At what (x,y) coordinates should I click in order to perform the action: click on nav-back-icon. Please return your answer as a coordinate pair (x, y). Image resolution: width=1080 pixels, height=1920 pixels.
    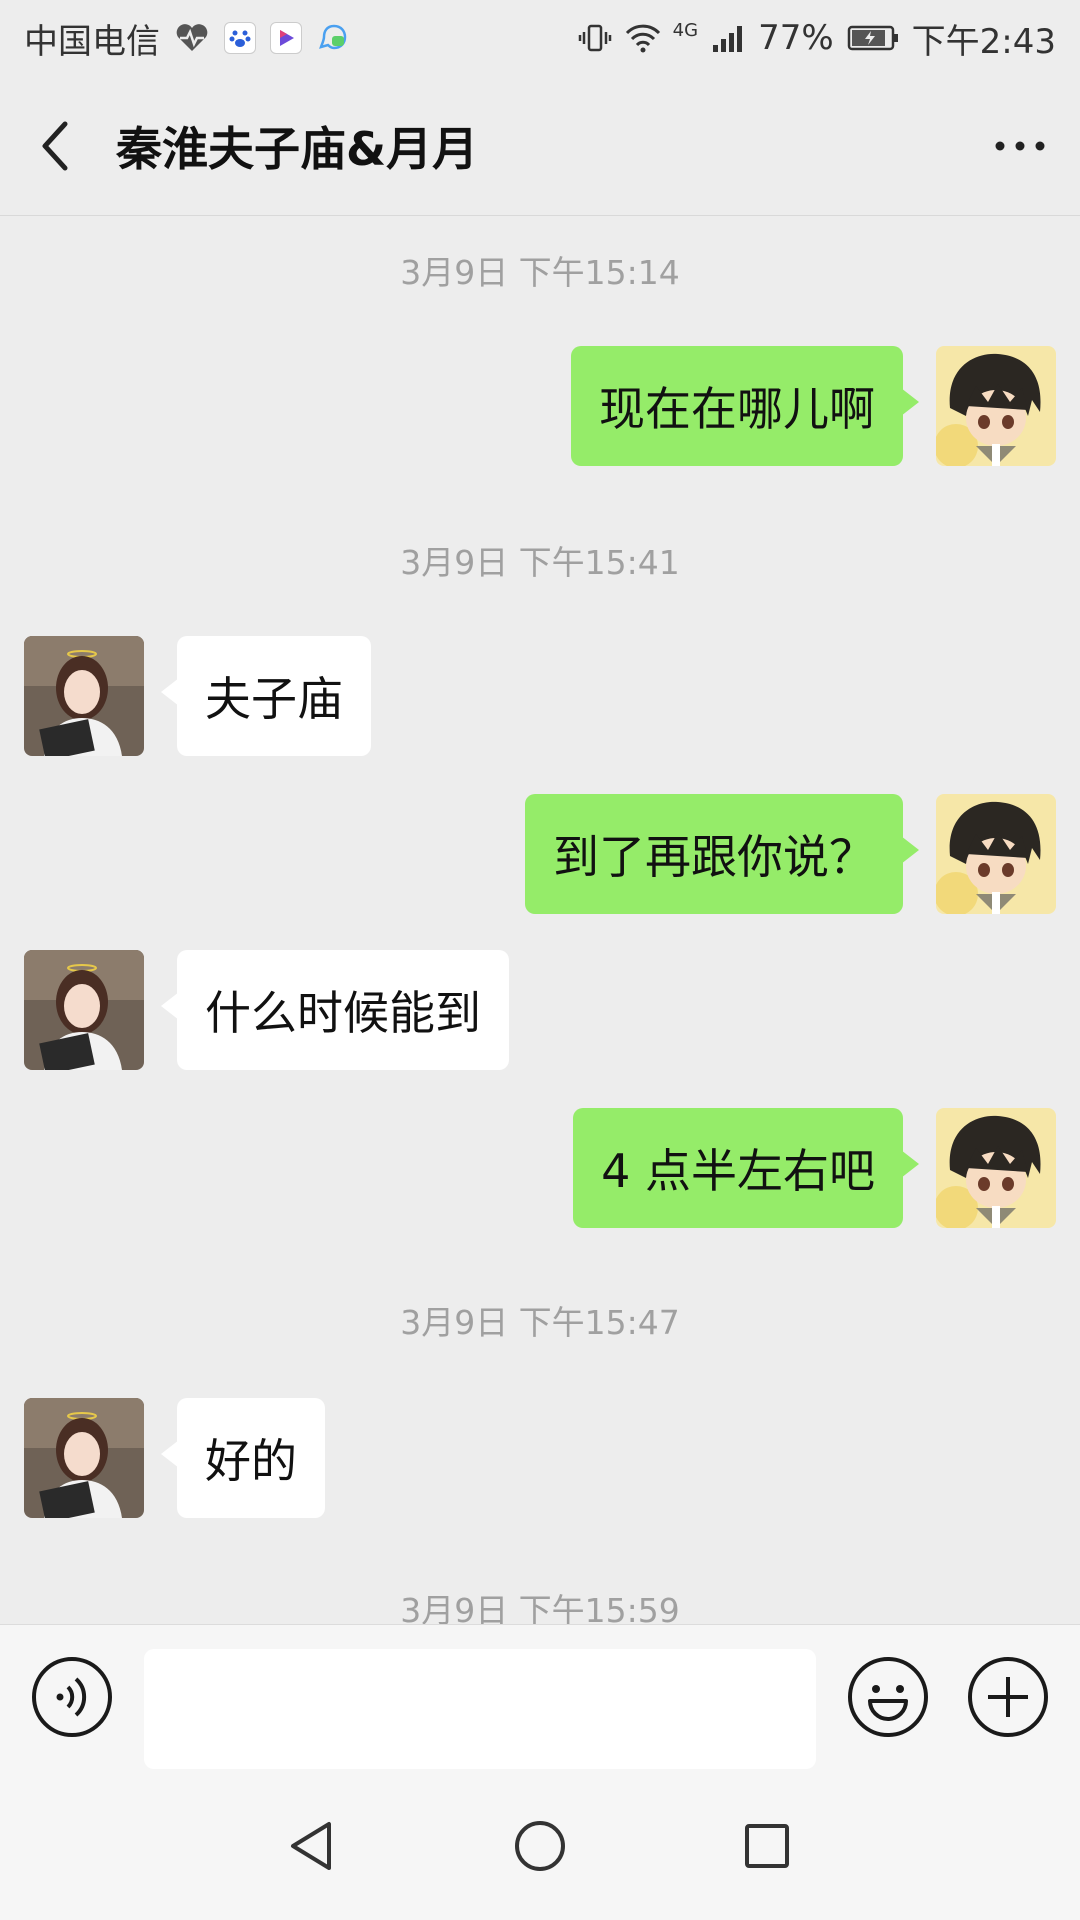
    Looking at the image, I should click on (311, 1846).